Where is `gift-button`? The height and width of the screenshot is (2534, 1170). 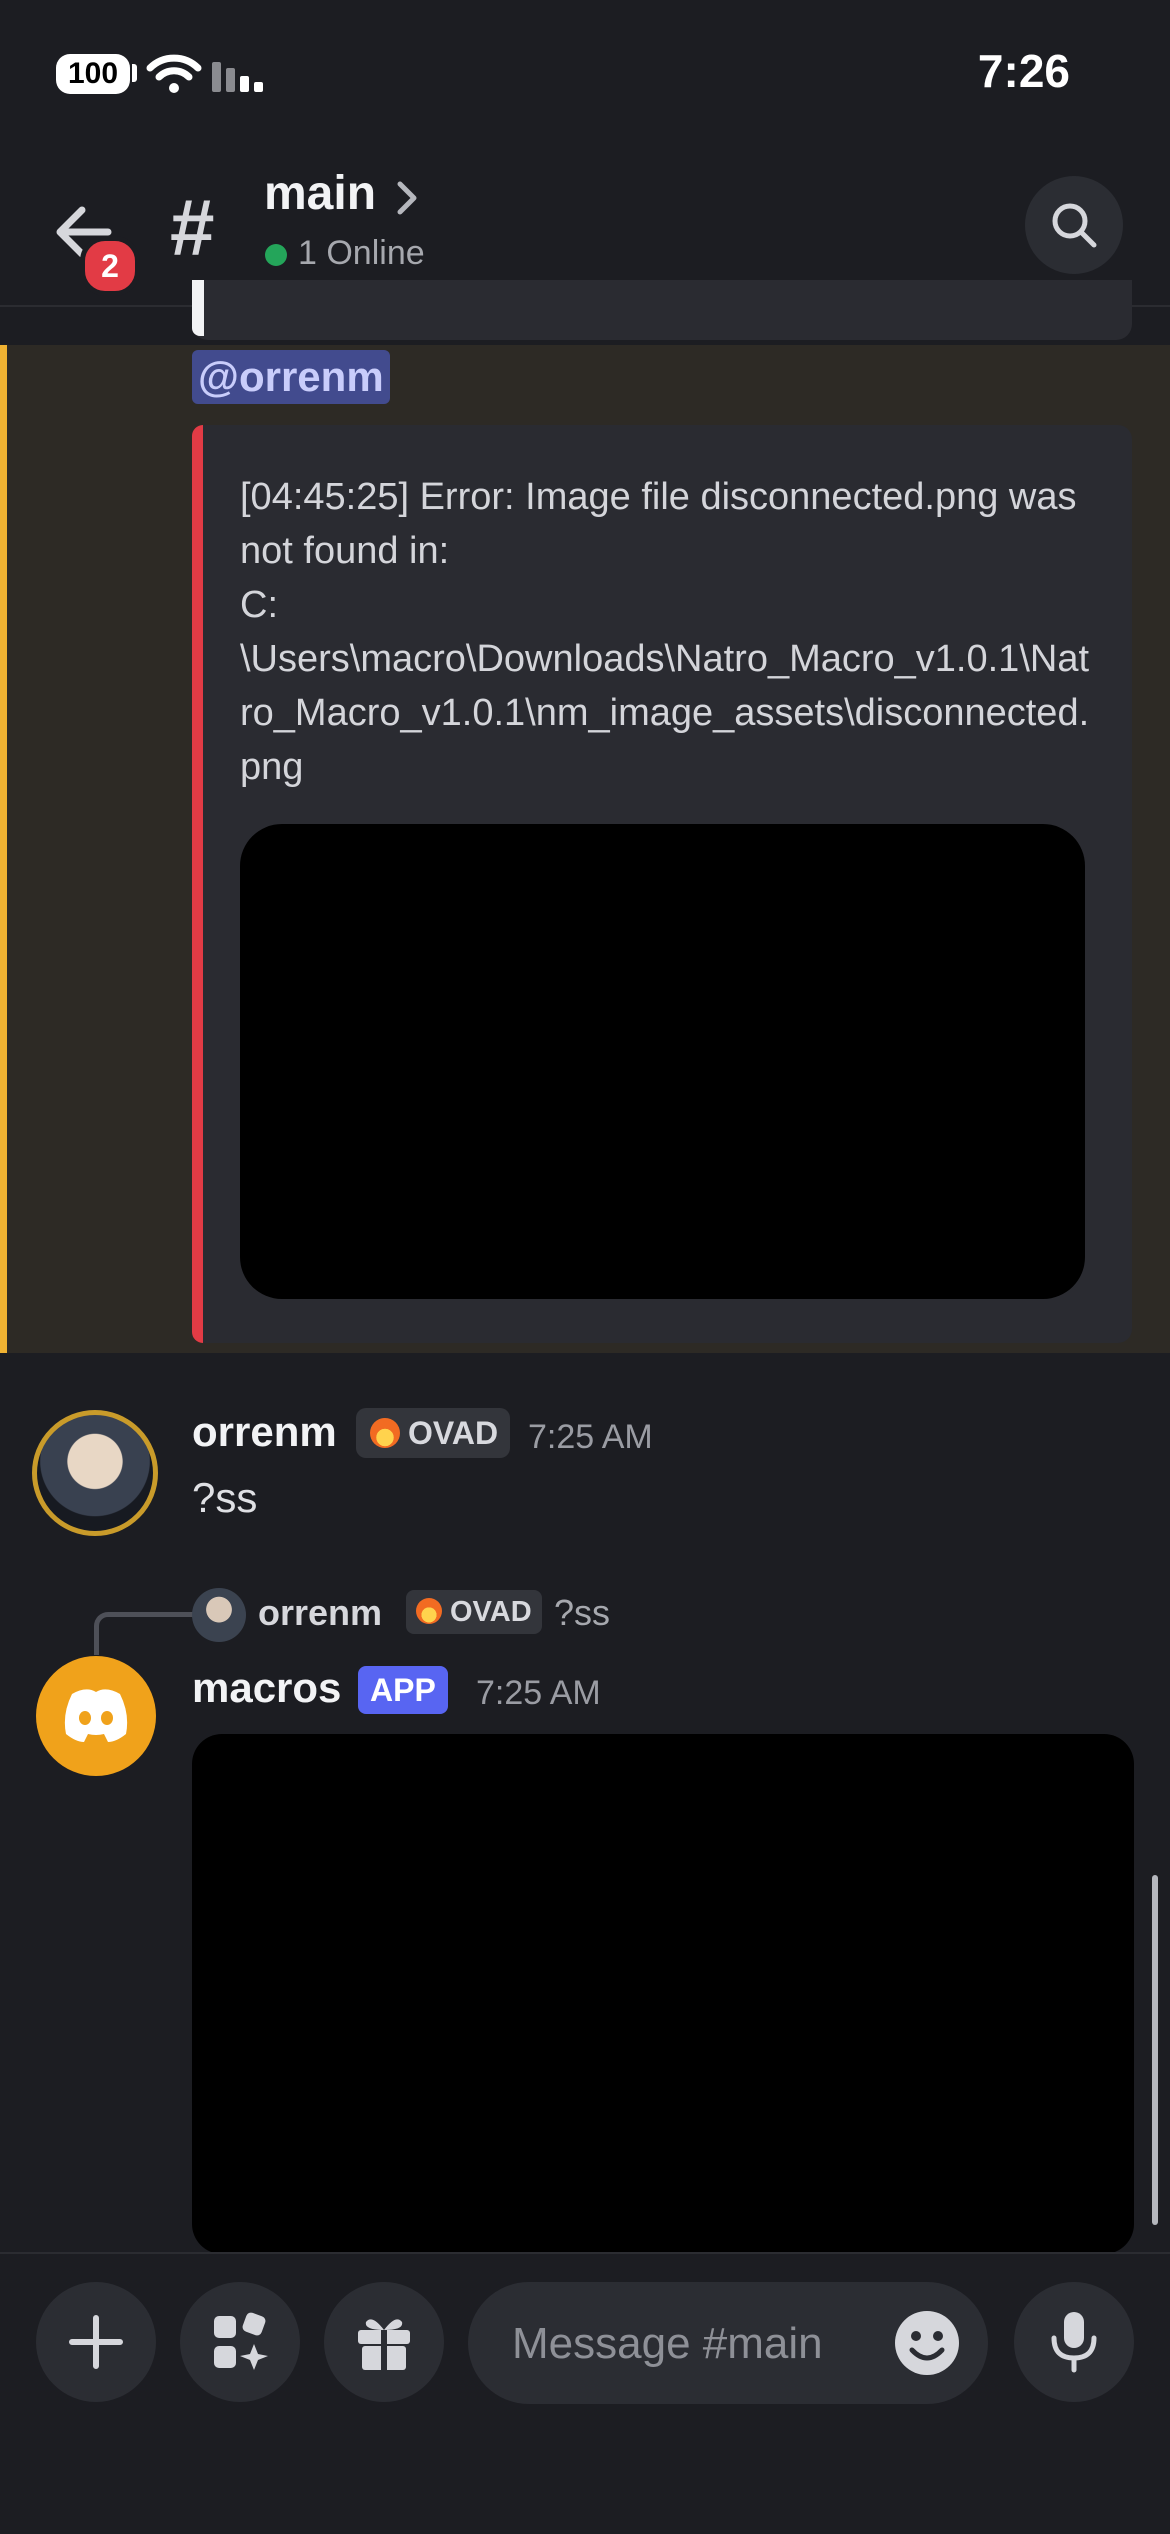 gift-button is located at coordinates (384, 2342).